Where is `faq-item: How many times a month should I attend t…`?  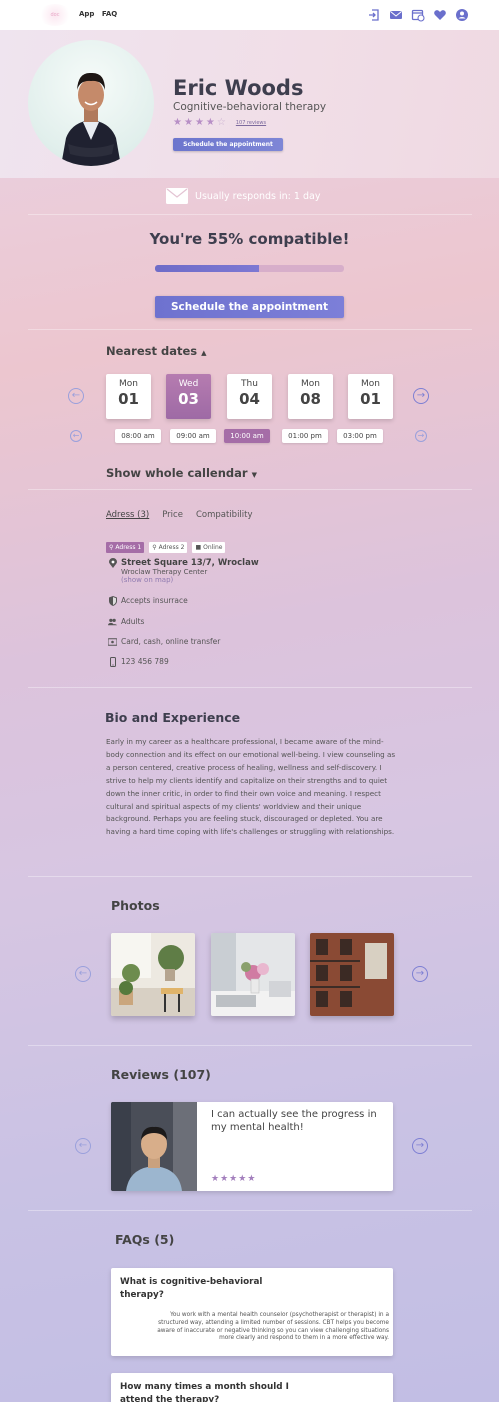 faq-item: How many times a month should I attend t… is located at coordinates (252, 1387).